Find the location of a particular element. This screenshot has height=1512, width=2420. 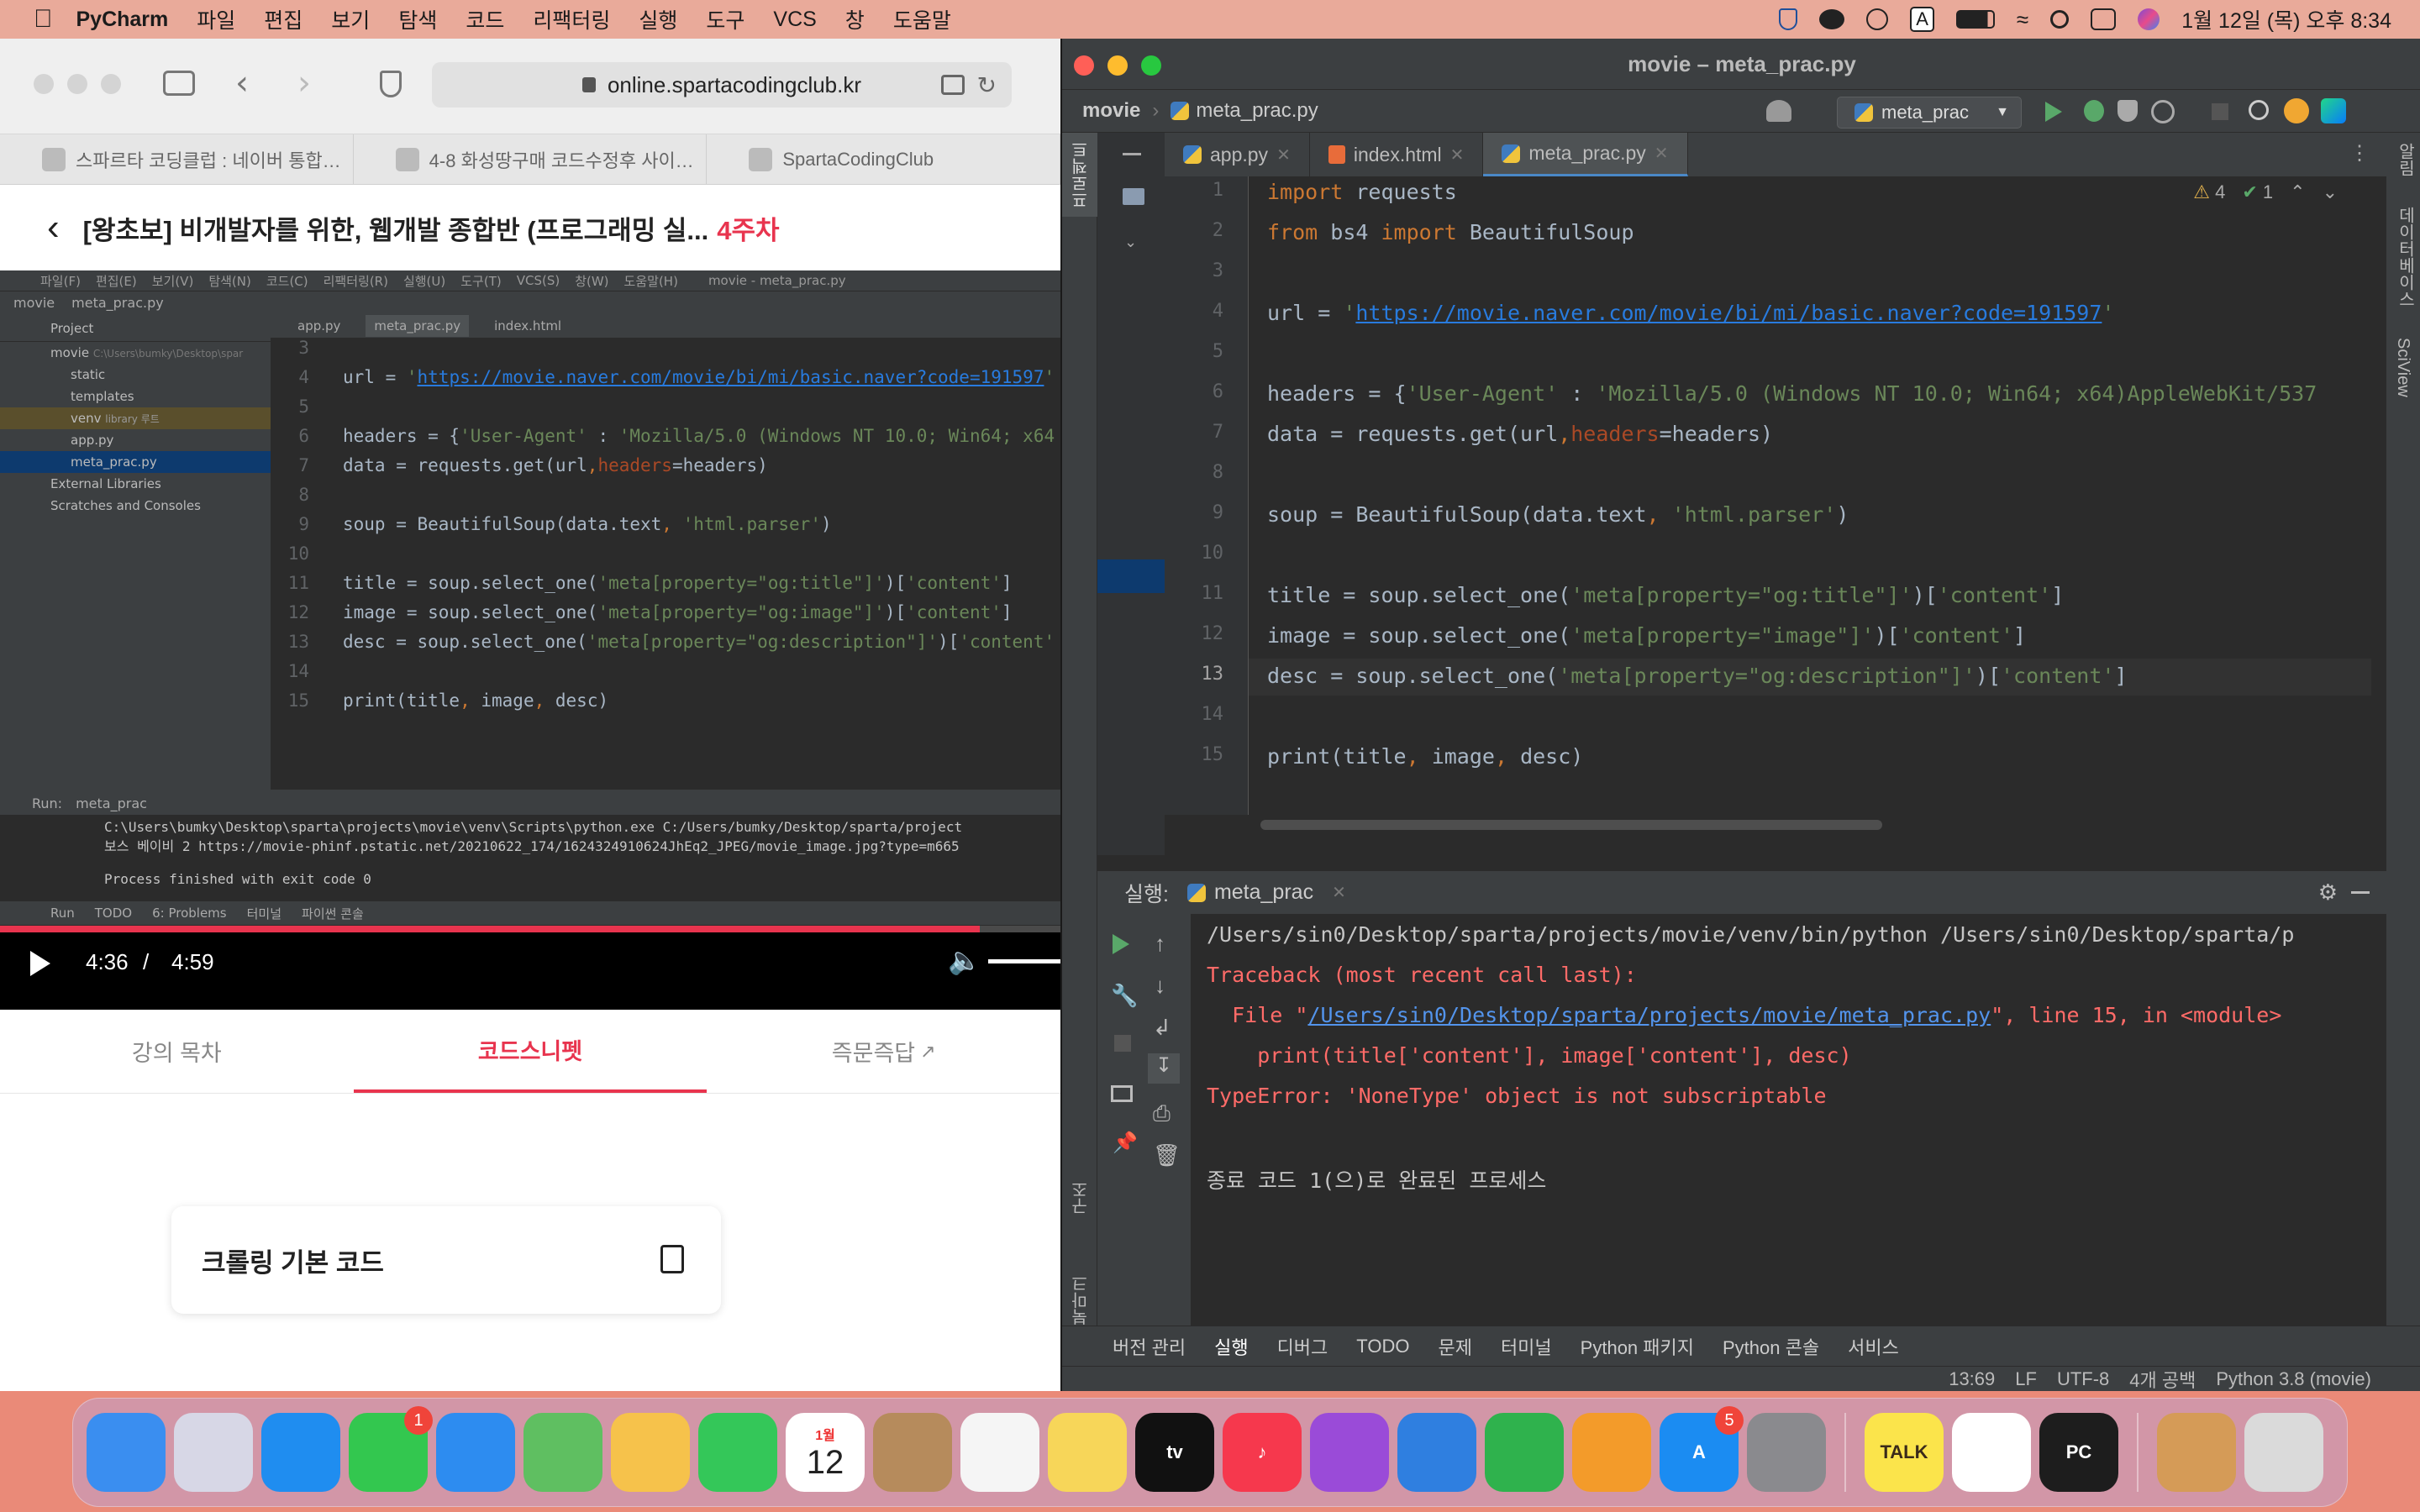

dock-pycharm-icon: PC is located at coordinates (2079, 1452).